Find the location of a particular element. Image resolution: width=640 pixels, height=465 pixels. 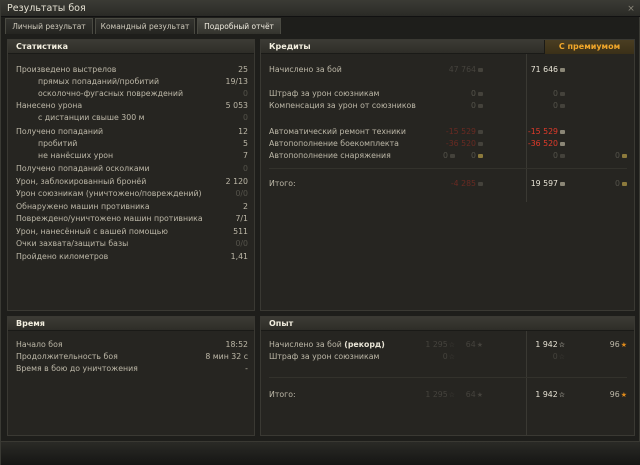

credit-label: Штраф за урон союзникам is located at coordinates (324, 93).